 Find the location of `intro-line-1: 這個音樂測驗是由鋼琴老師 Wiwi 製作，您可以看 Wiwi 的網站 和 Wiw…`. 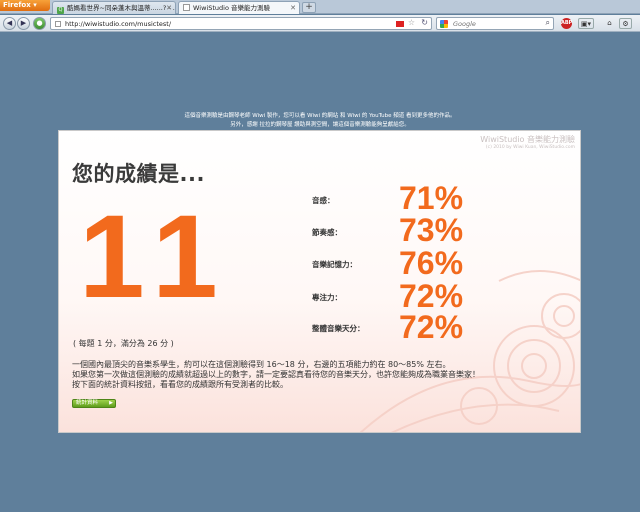

intro-line-1: 這個音樂測驗是由鋼琴老師 Wiwi 製作，您可以看 Wiwi 的網站 和 Wiw… is located at coordinates (320, 116).